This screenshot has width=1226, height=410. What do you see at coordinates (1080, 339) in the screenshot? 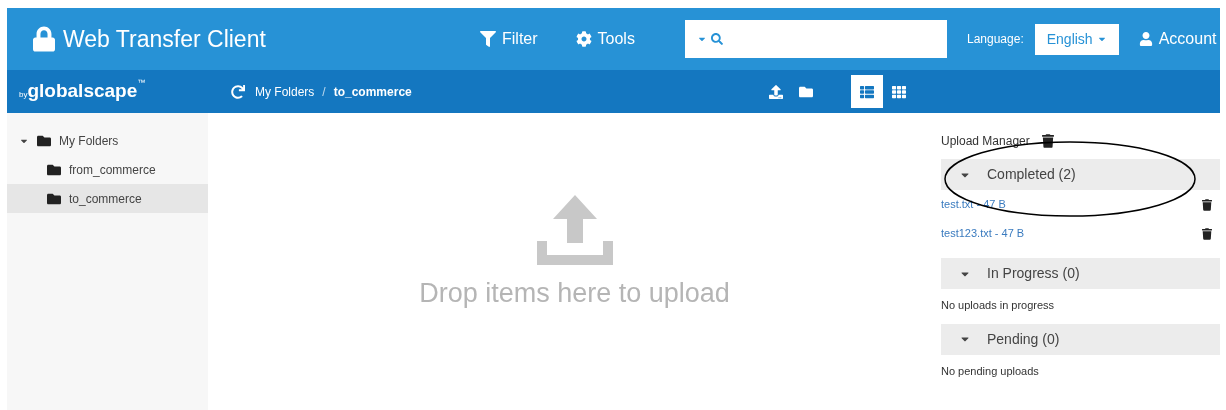
I see `section-header: Pending (0)` at bounding box center [1080, 339].